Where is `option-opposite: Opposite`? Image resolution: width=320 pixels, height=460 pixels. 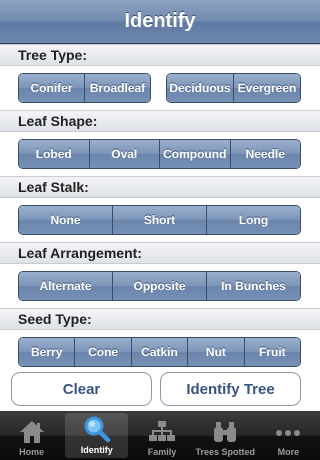 option-opposite: Opposite is located at coordinates (160, 286).